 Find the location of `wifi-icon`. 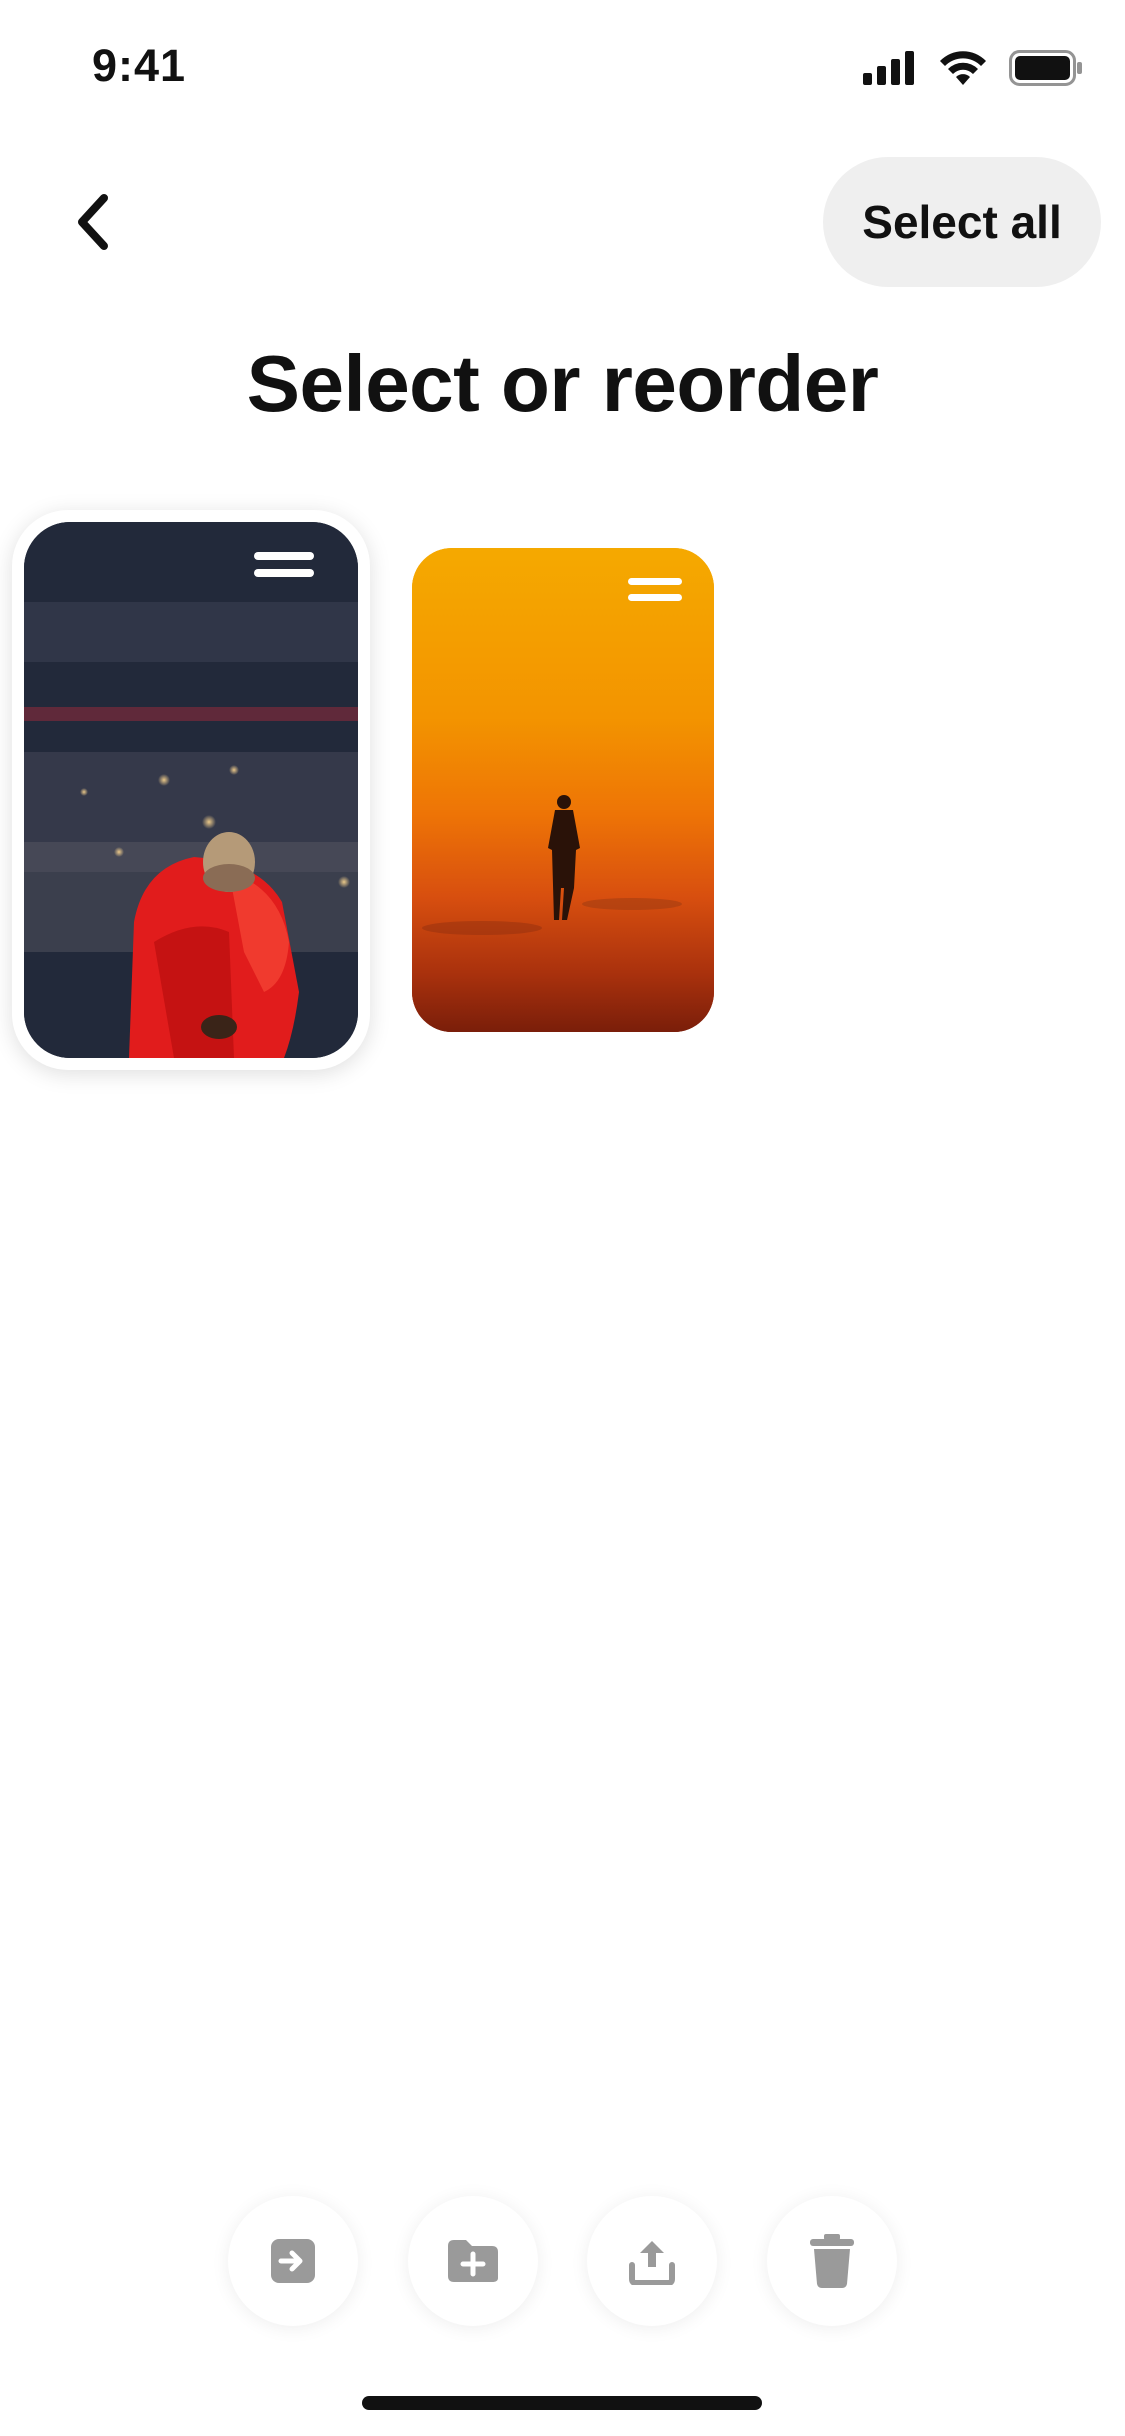

wifi-icon is located at coordinates (963, 68).